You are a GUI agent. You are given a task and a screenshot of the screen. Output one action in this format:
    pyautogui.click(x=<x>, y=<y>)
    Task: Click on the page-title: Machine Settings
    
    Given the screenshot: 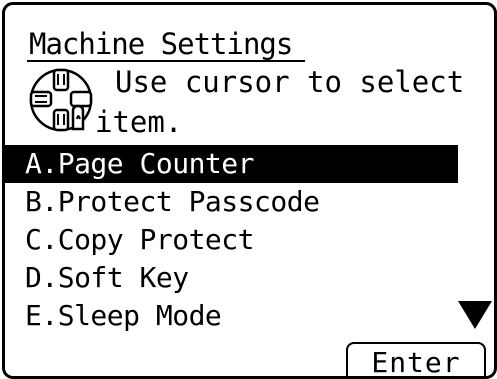 What is the action you would take?
    pyautogui.click(x=161, y=44)
    